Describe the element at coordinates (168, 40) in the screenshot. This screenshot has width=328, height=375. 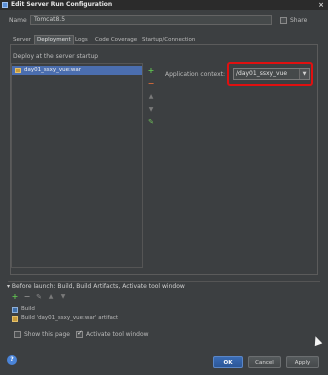
I see `tab-startup-connection: Startup/Connection` at that location.